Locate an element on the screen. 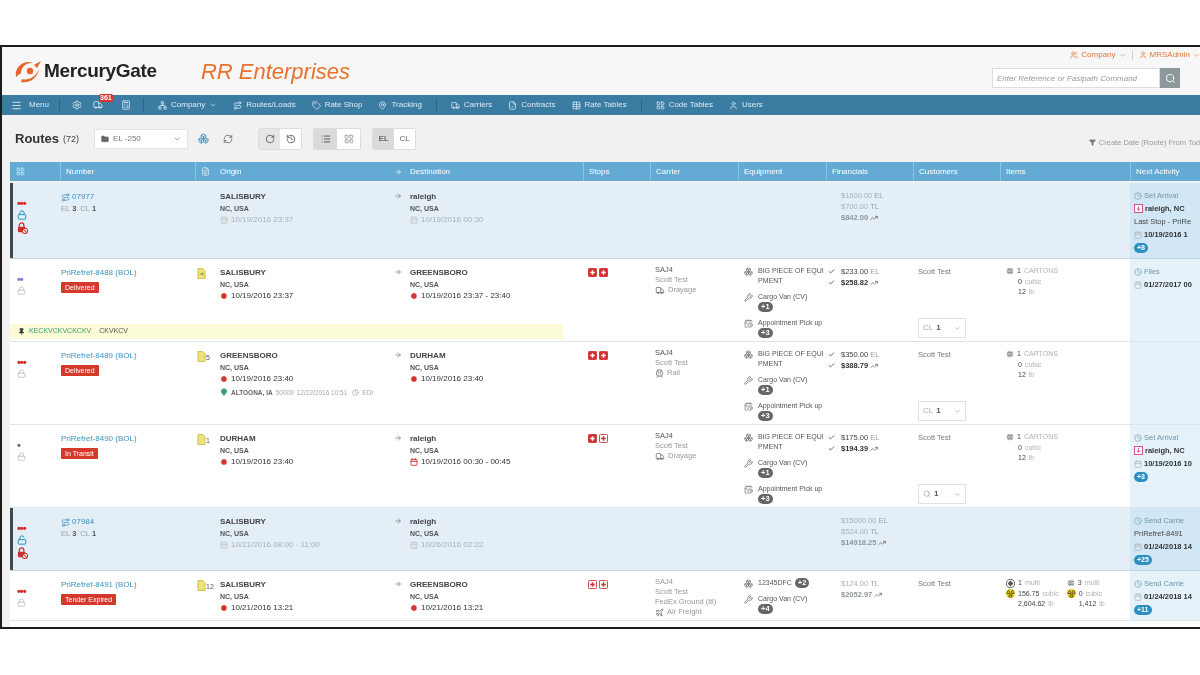  grid-view-button is located at coordinates (349, 138).